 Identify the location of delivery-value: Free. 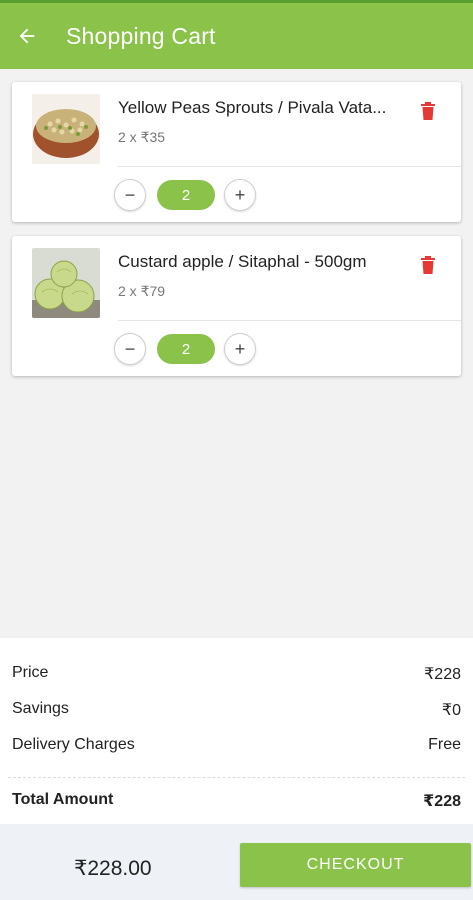
(444, 744).